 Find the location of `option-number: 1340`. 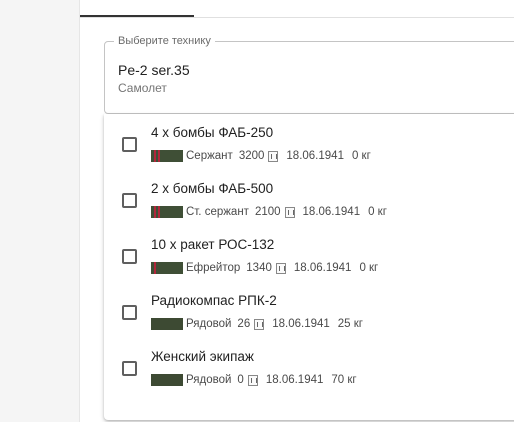

option-number: 1340 is located at coordinates (259, 268).